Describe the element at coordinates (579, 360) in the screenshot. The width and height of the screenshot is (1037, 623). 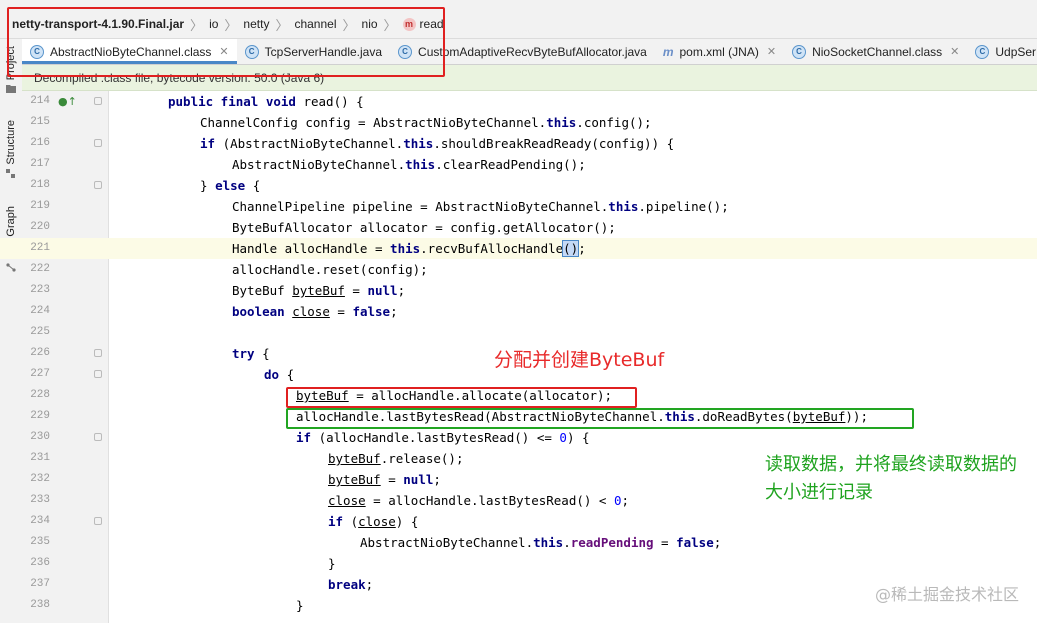
I see `annotation-allocate: 分配并创建ByteBuf` at that location.